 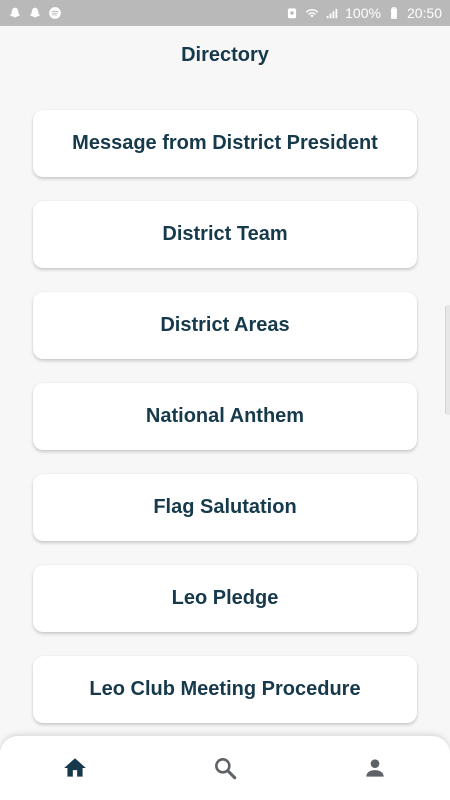 I want to click on nav-search-button, so click(x=225, y=768).